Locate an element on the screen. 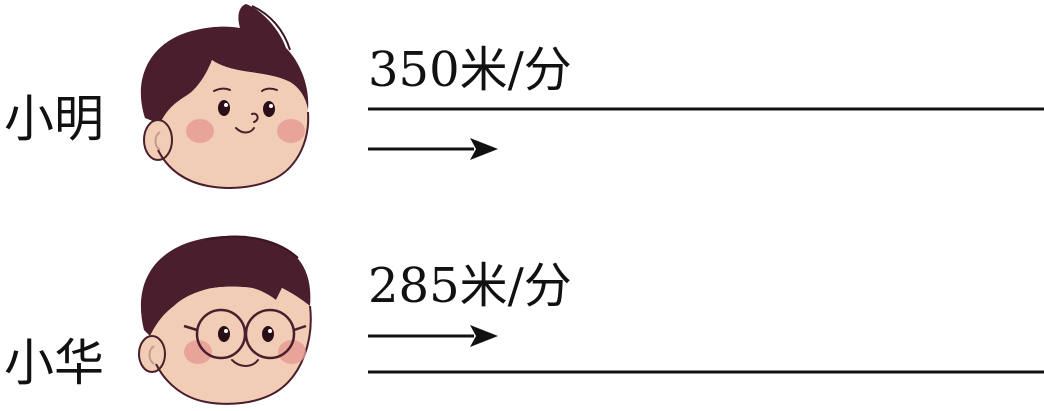 This screenshot has width=1044, height=411. arrow-icon-xiaoming is located at coordinates (433, 149).